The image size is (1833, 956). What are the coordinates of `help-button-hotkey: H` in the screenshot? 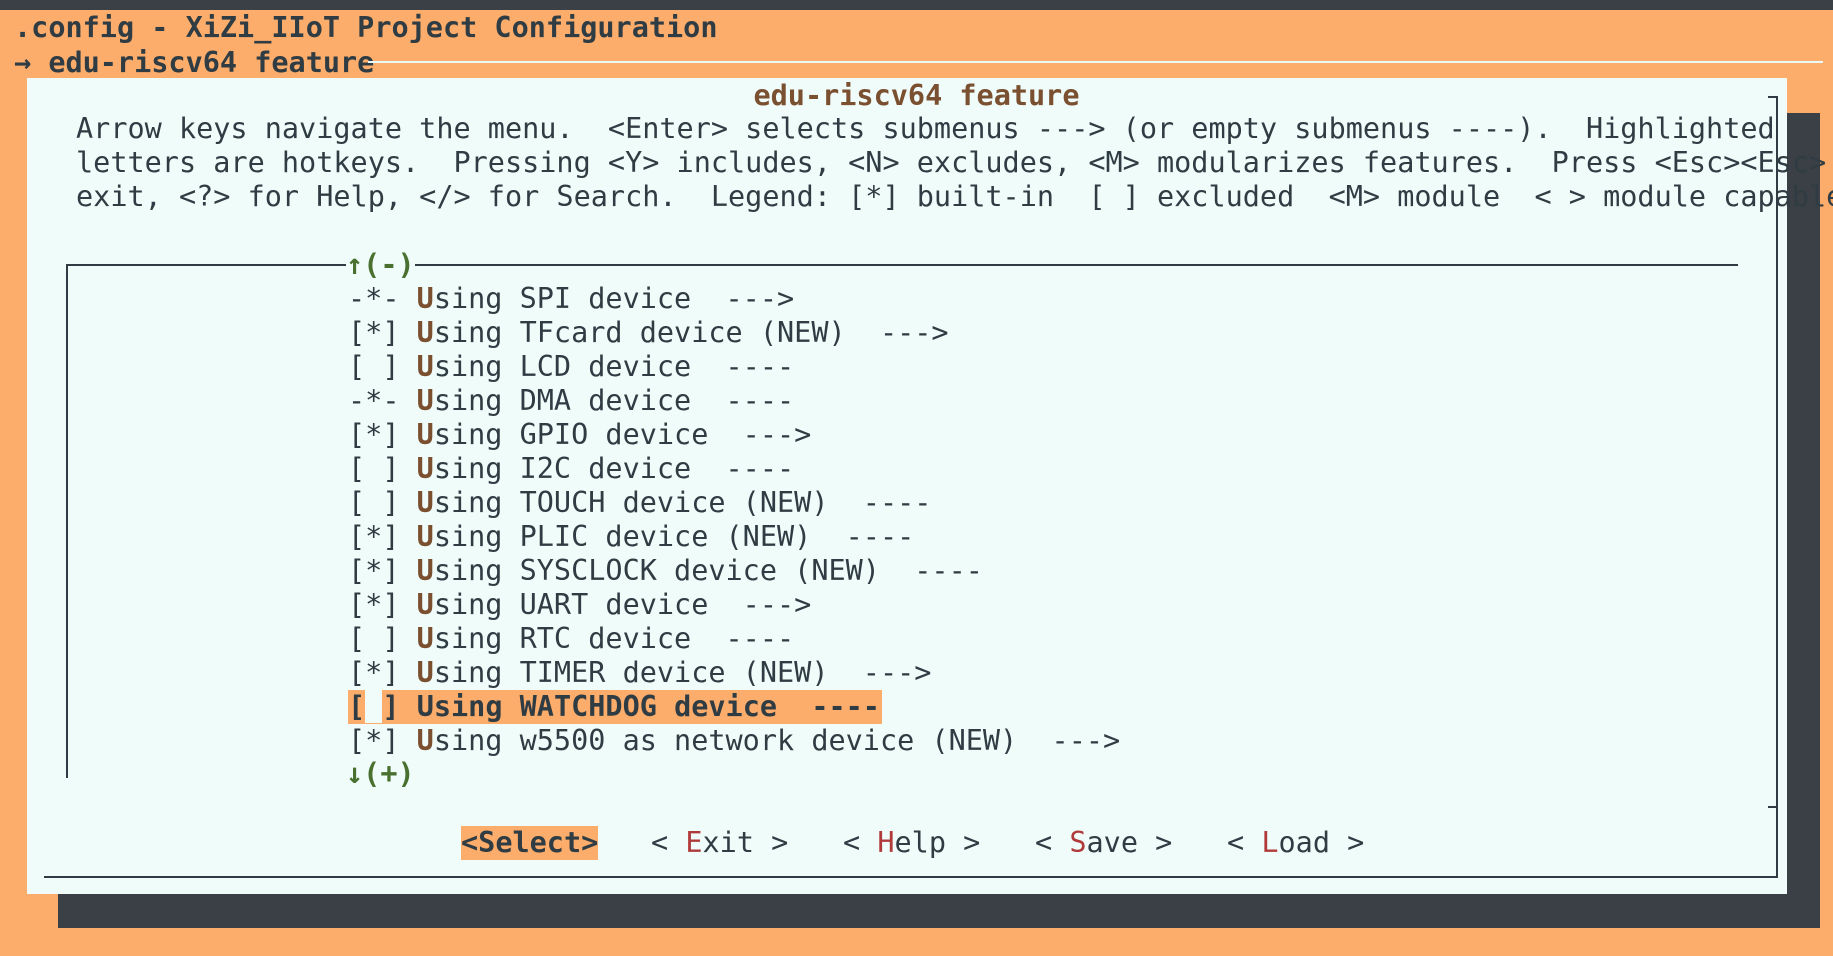 It's located at (886, 842).